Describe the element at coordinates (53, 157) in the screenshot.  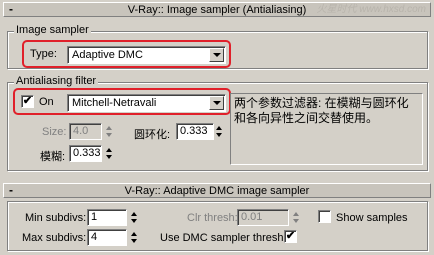
I see `blur-label: 模糊:` at that location.